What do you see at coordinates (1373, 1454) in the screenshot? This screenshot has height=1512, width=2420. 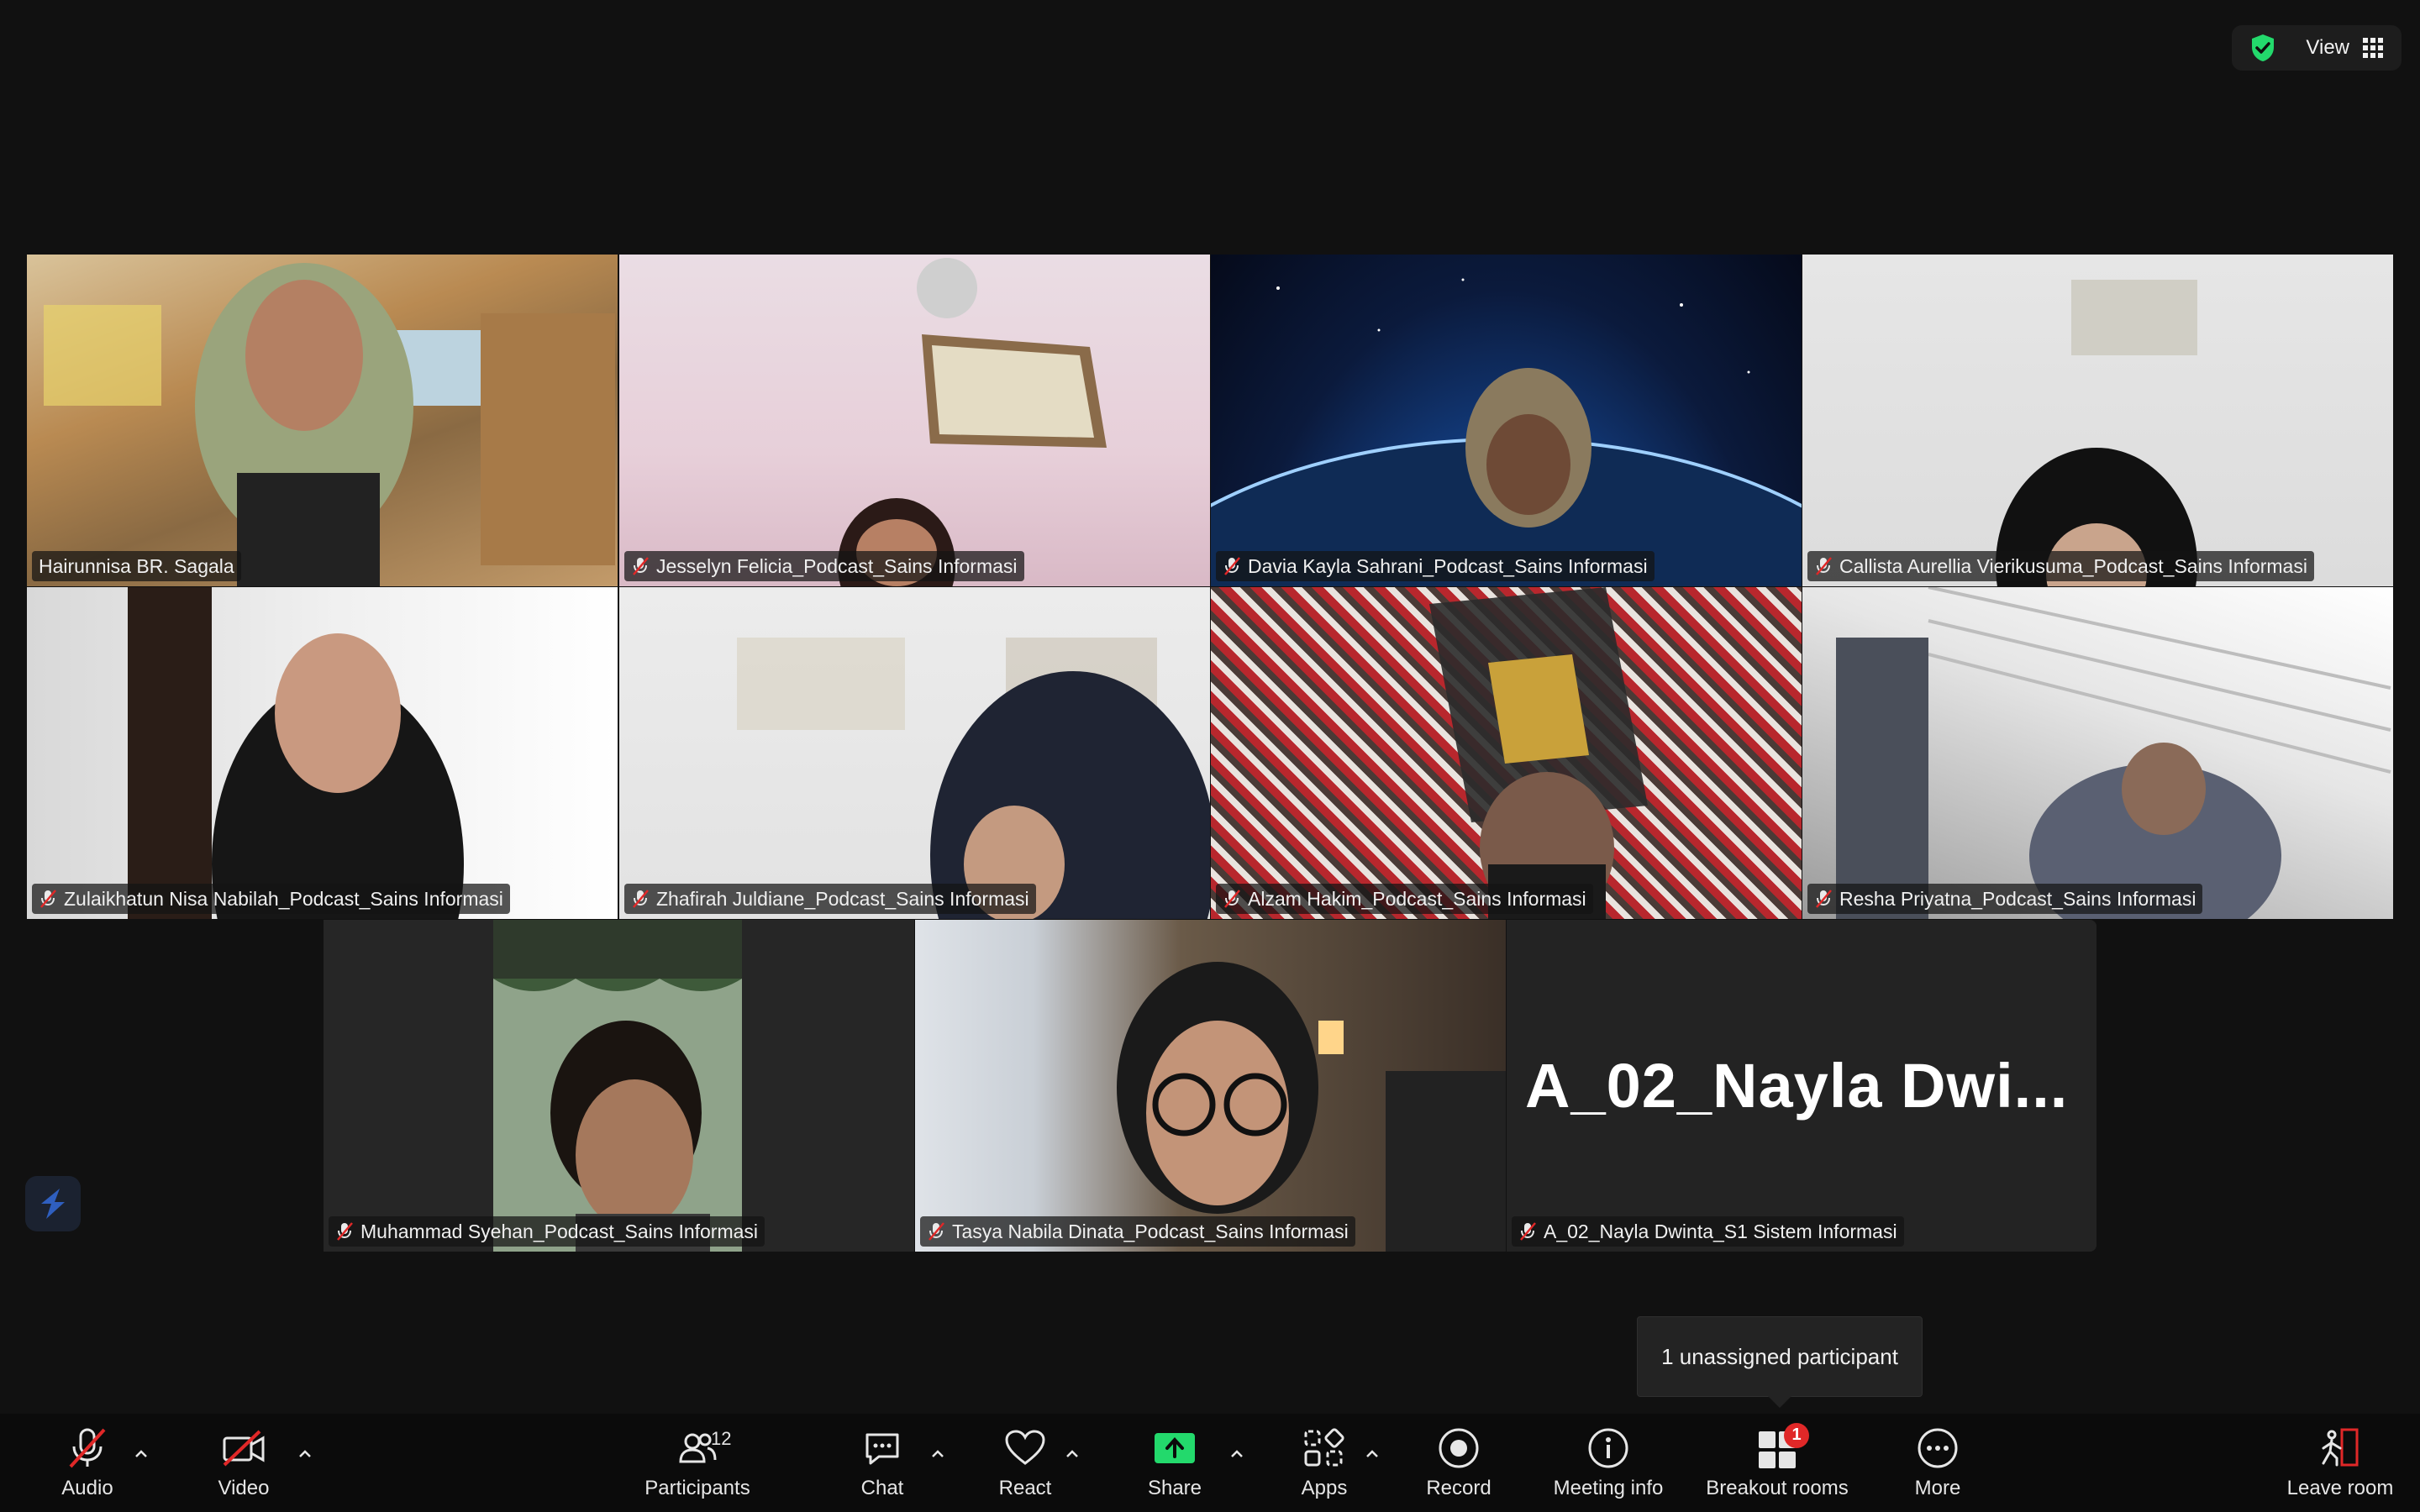 I see `apps-options-caret` at bounding box center [1373, 1454].